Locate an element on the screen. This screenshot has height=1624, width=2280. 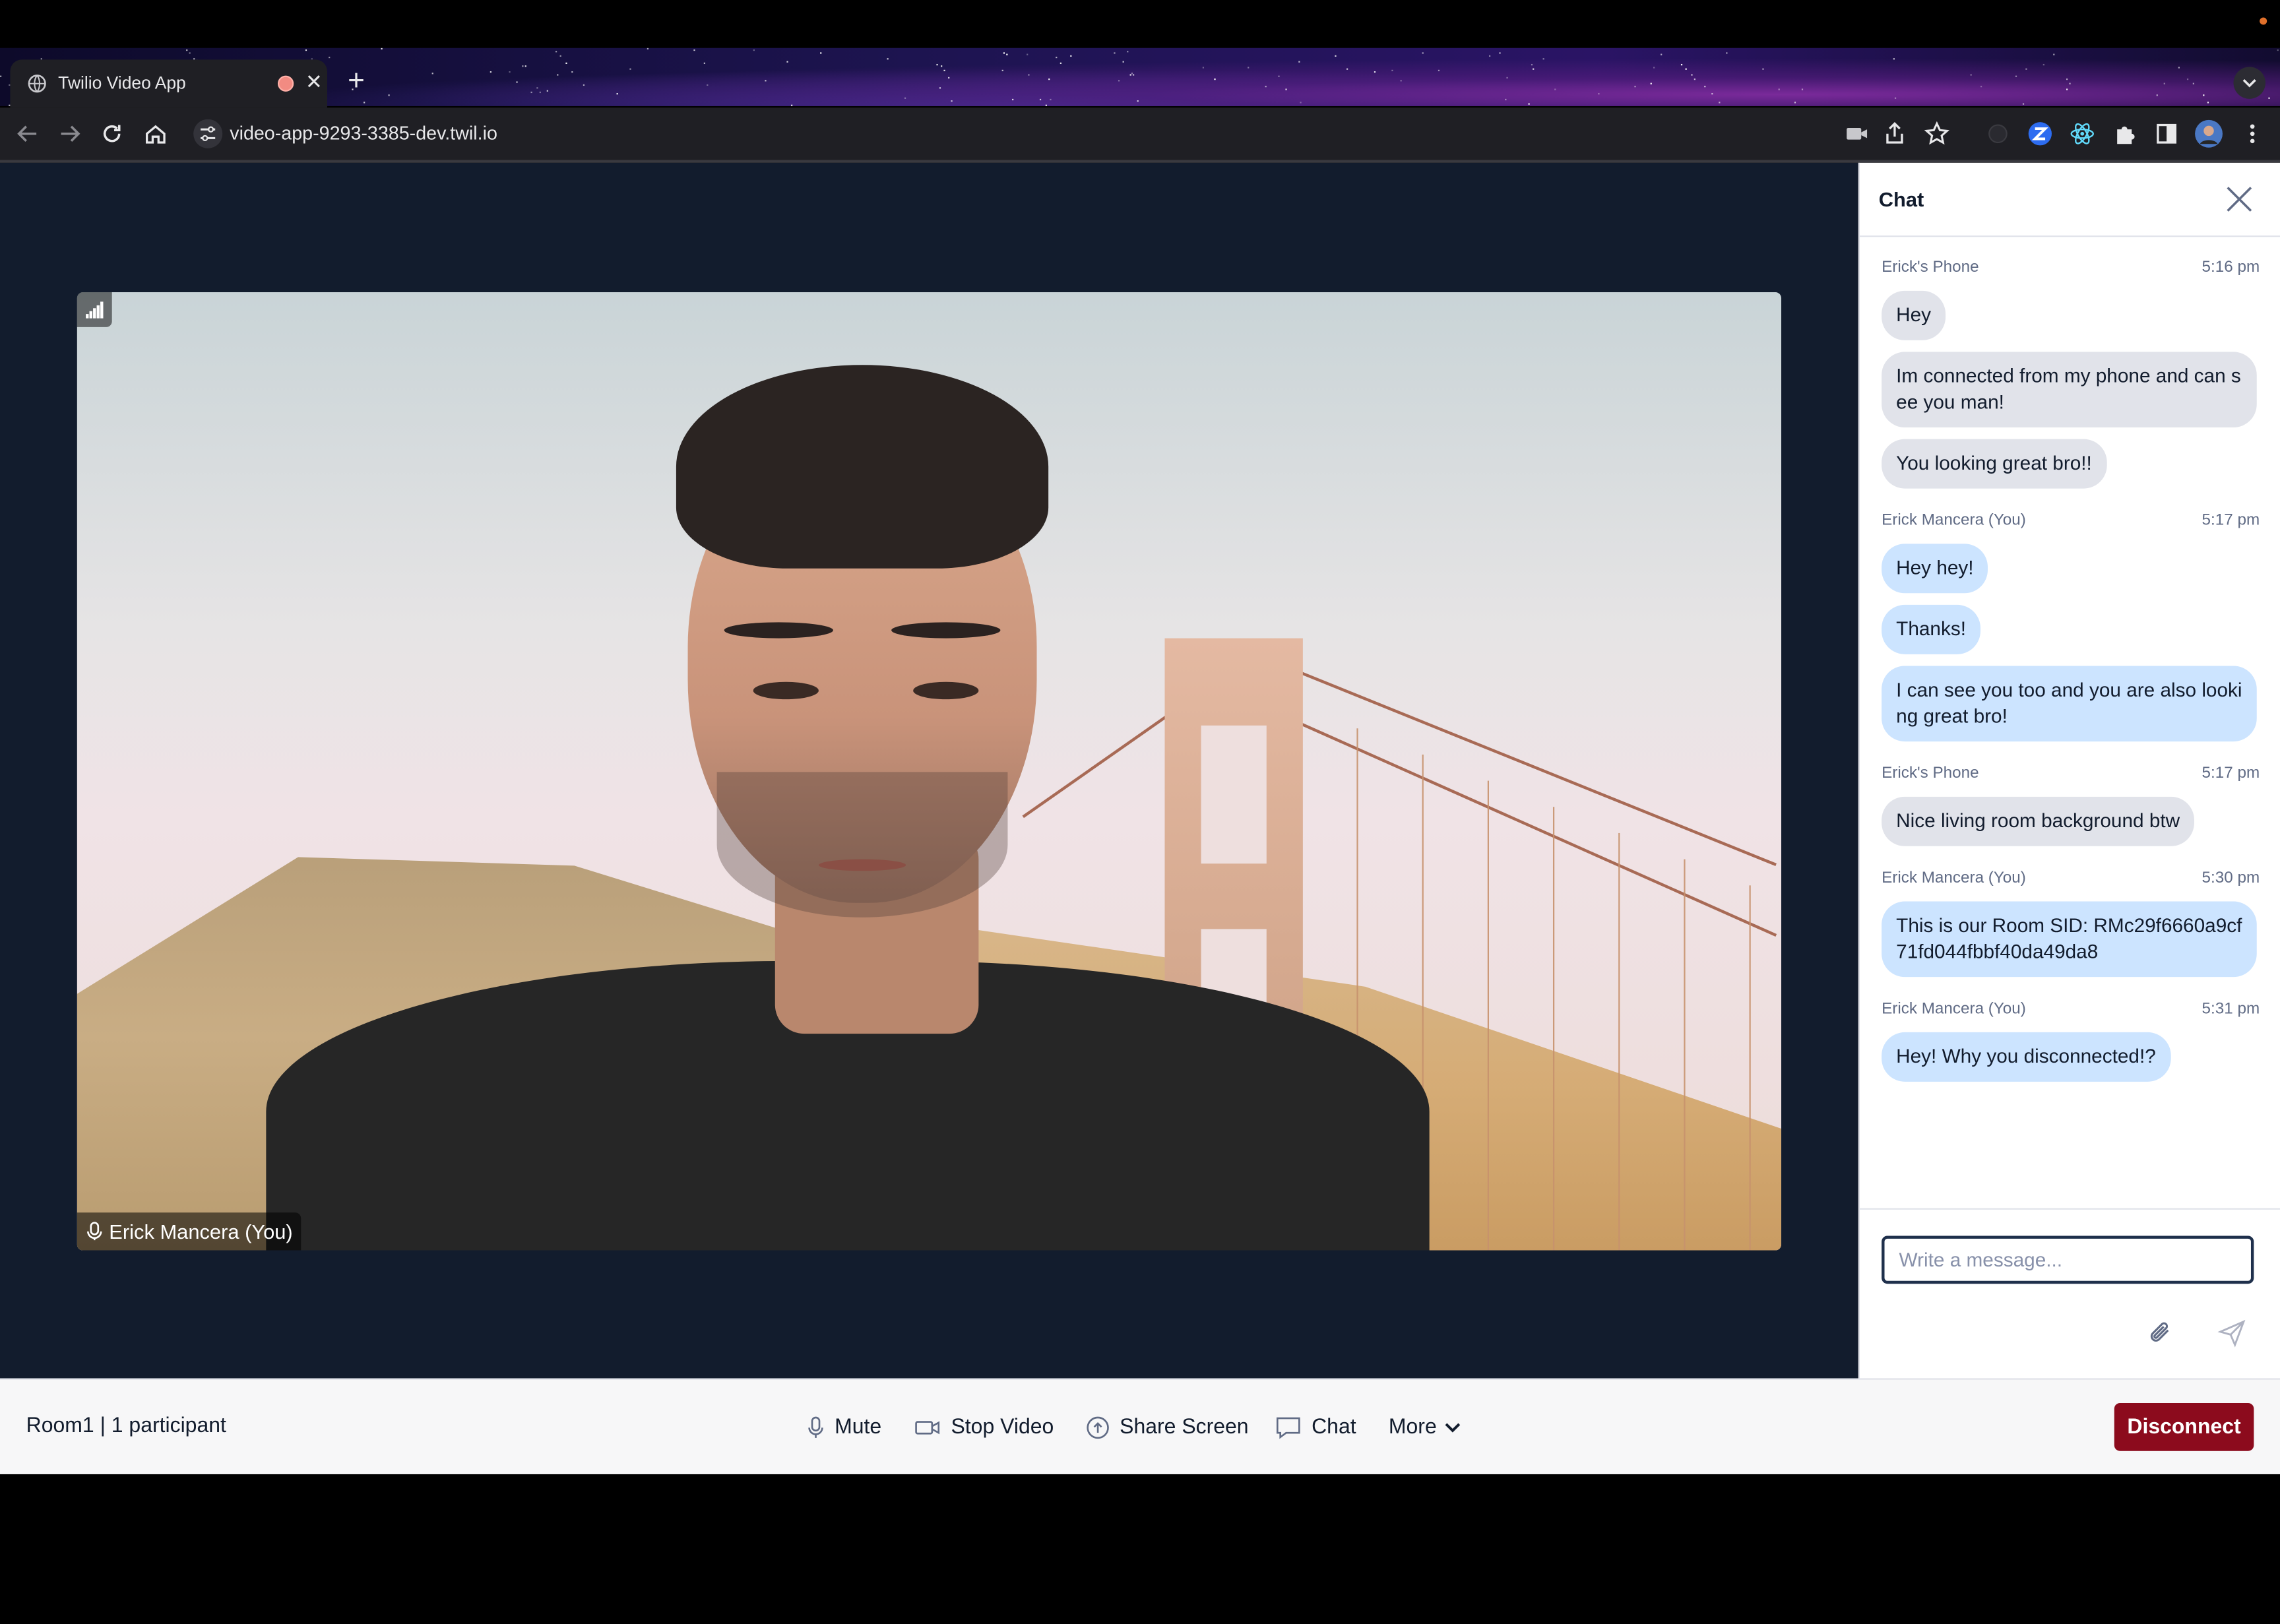
disconnect-button: Disconnect is located at coordinates (2184, 1426).